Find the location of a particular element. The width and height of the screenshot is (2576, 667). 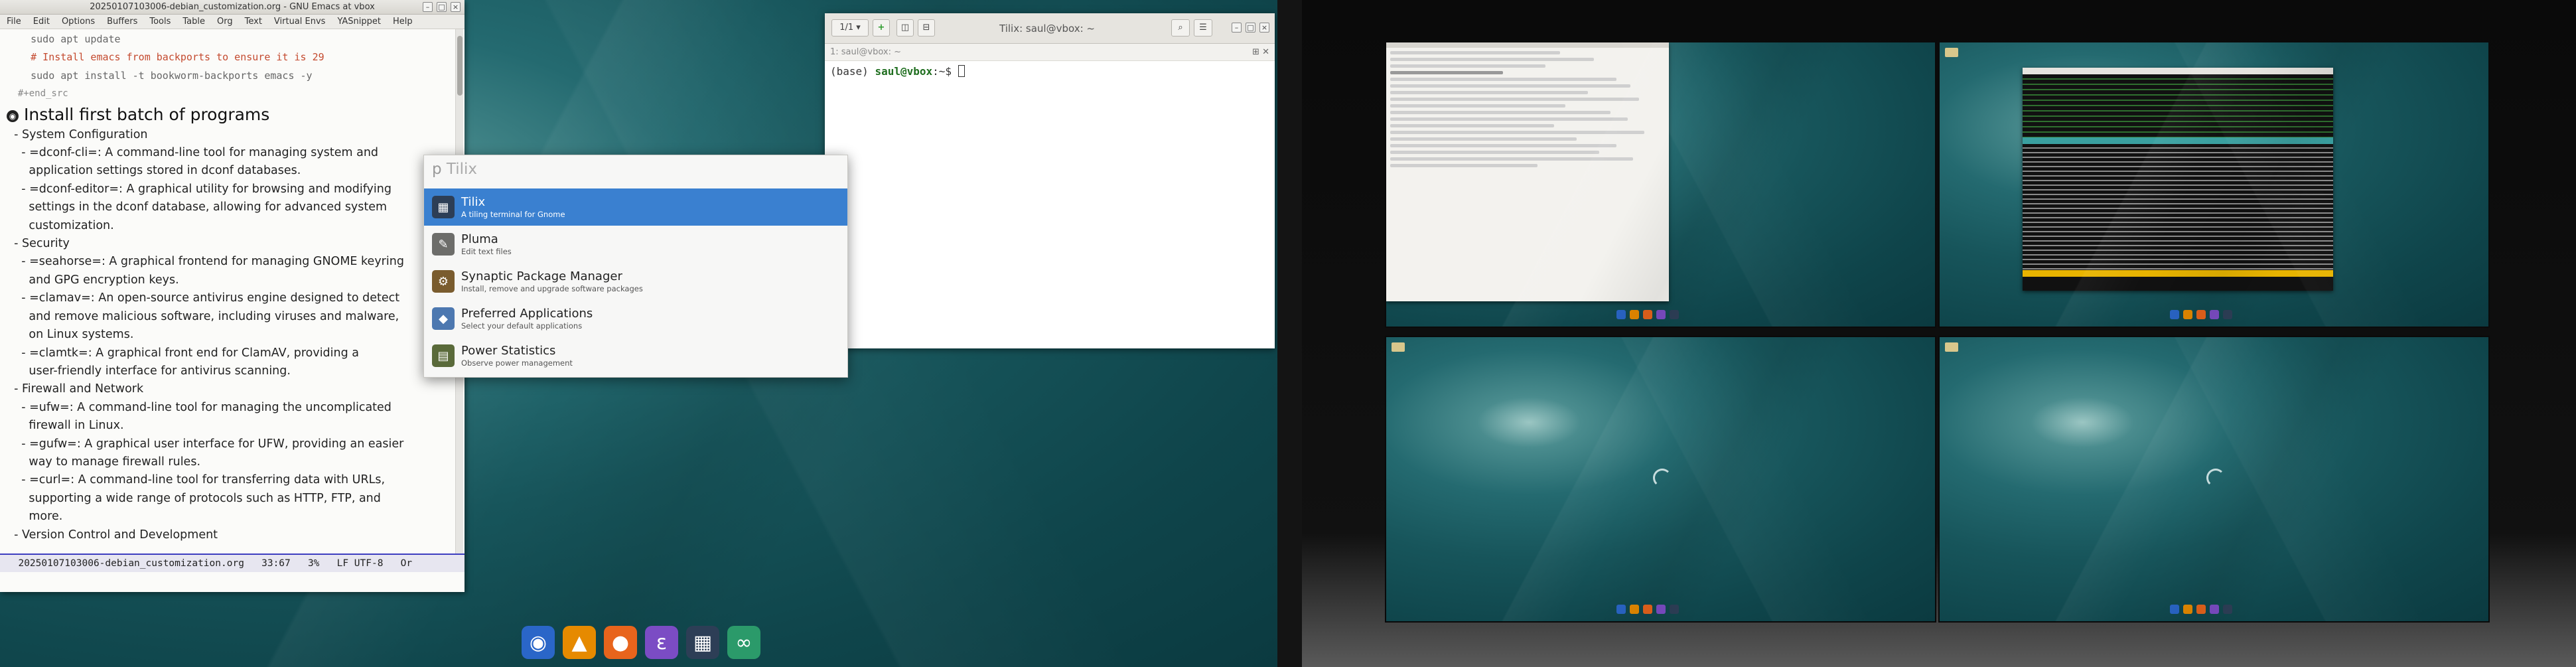

buffer-line: and GPG encryption keys. is located at coordinates (93, 280).